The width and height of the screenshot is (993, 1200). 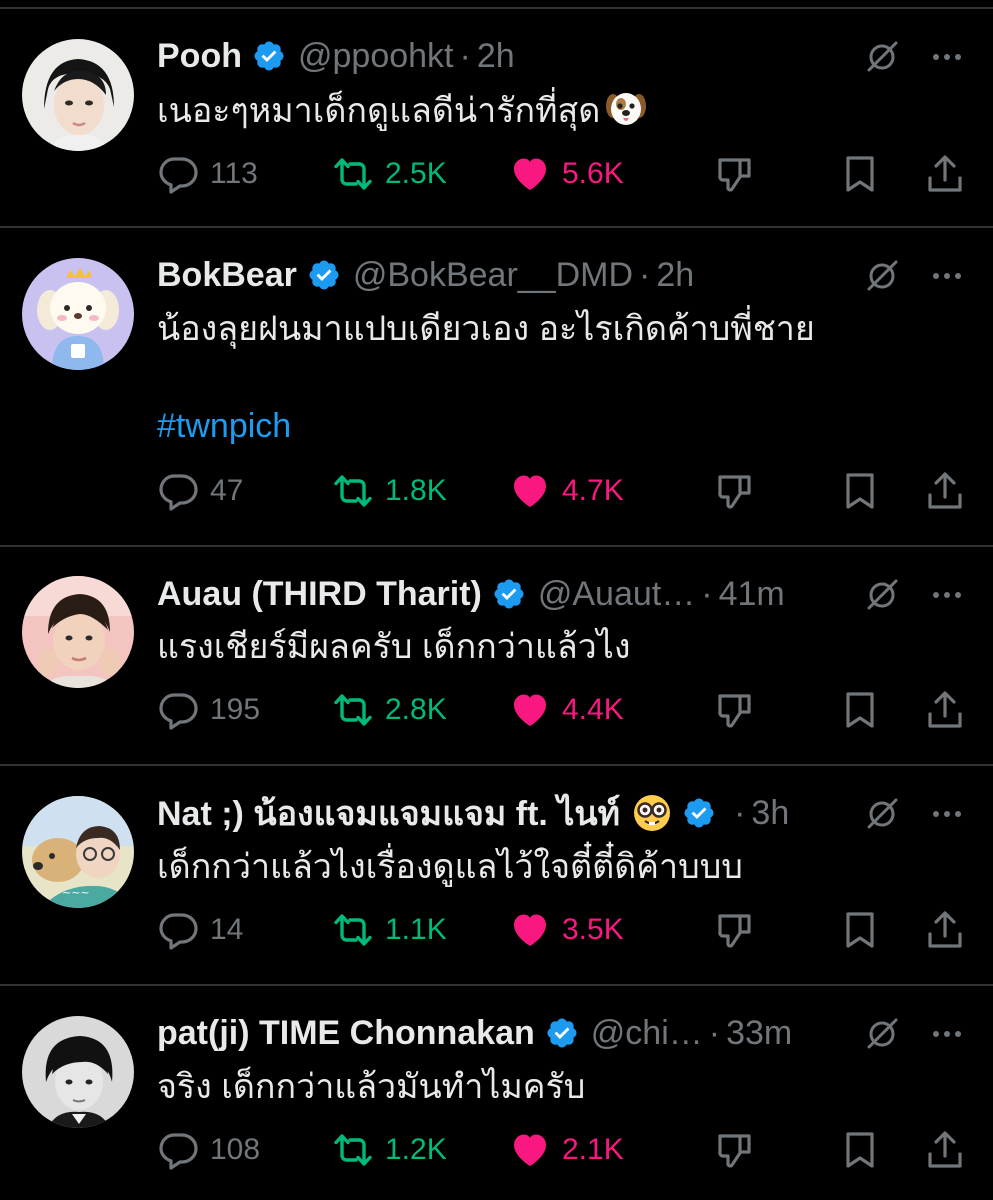 What do you see at coordinates (770, 813) in the screenshot?
I see `timestamp: 3h` at bounding box center [770, 813].